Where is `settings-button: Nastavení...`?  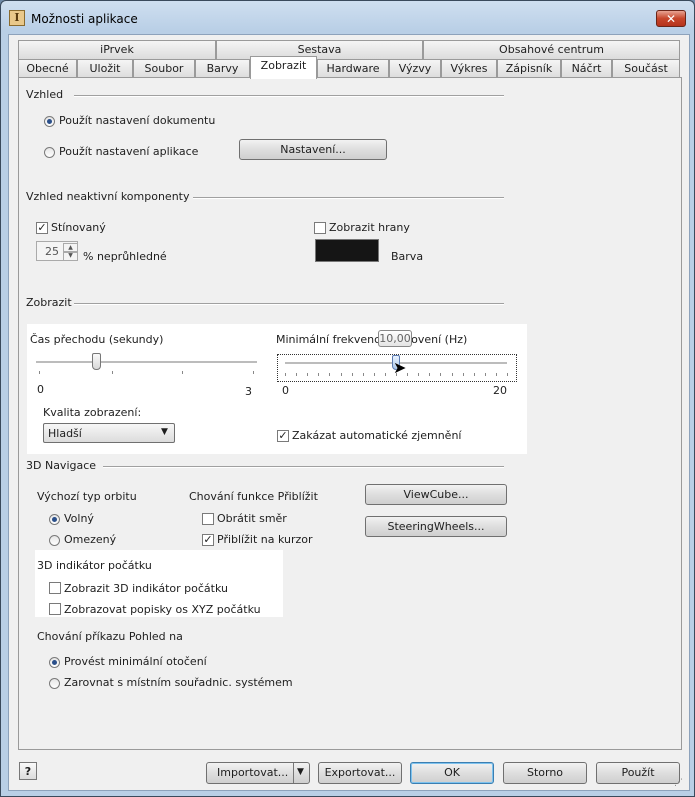 settings-button: Nastavení... is located at coordinates (313, 149).